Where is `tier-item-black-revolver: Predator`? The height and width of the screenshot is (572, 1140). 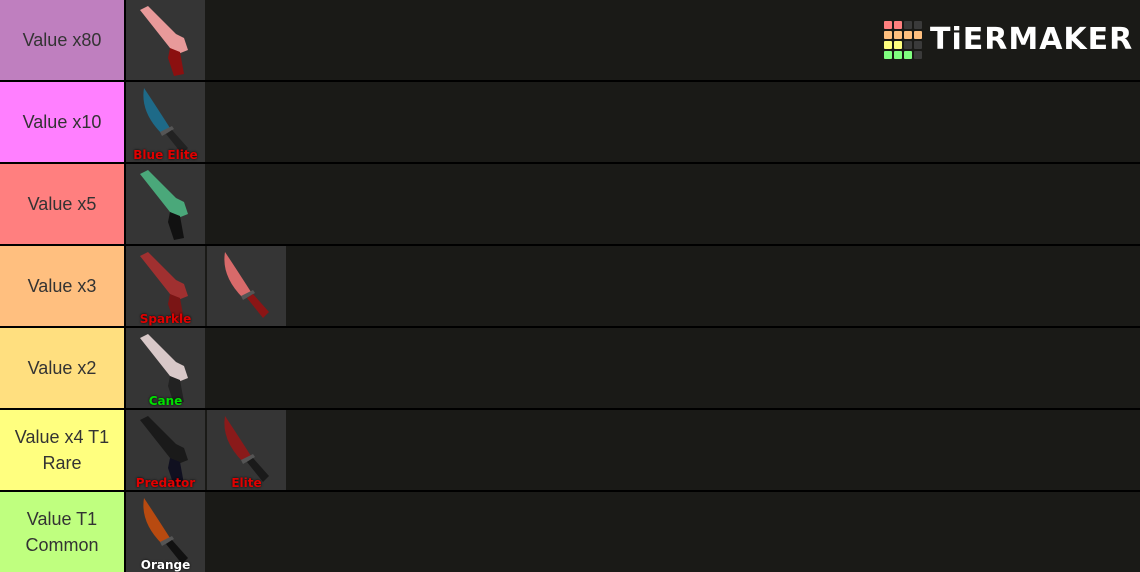
tier-item-black-revolver: Predator is located at coordinates (165, 450).